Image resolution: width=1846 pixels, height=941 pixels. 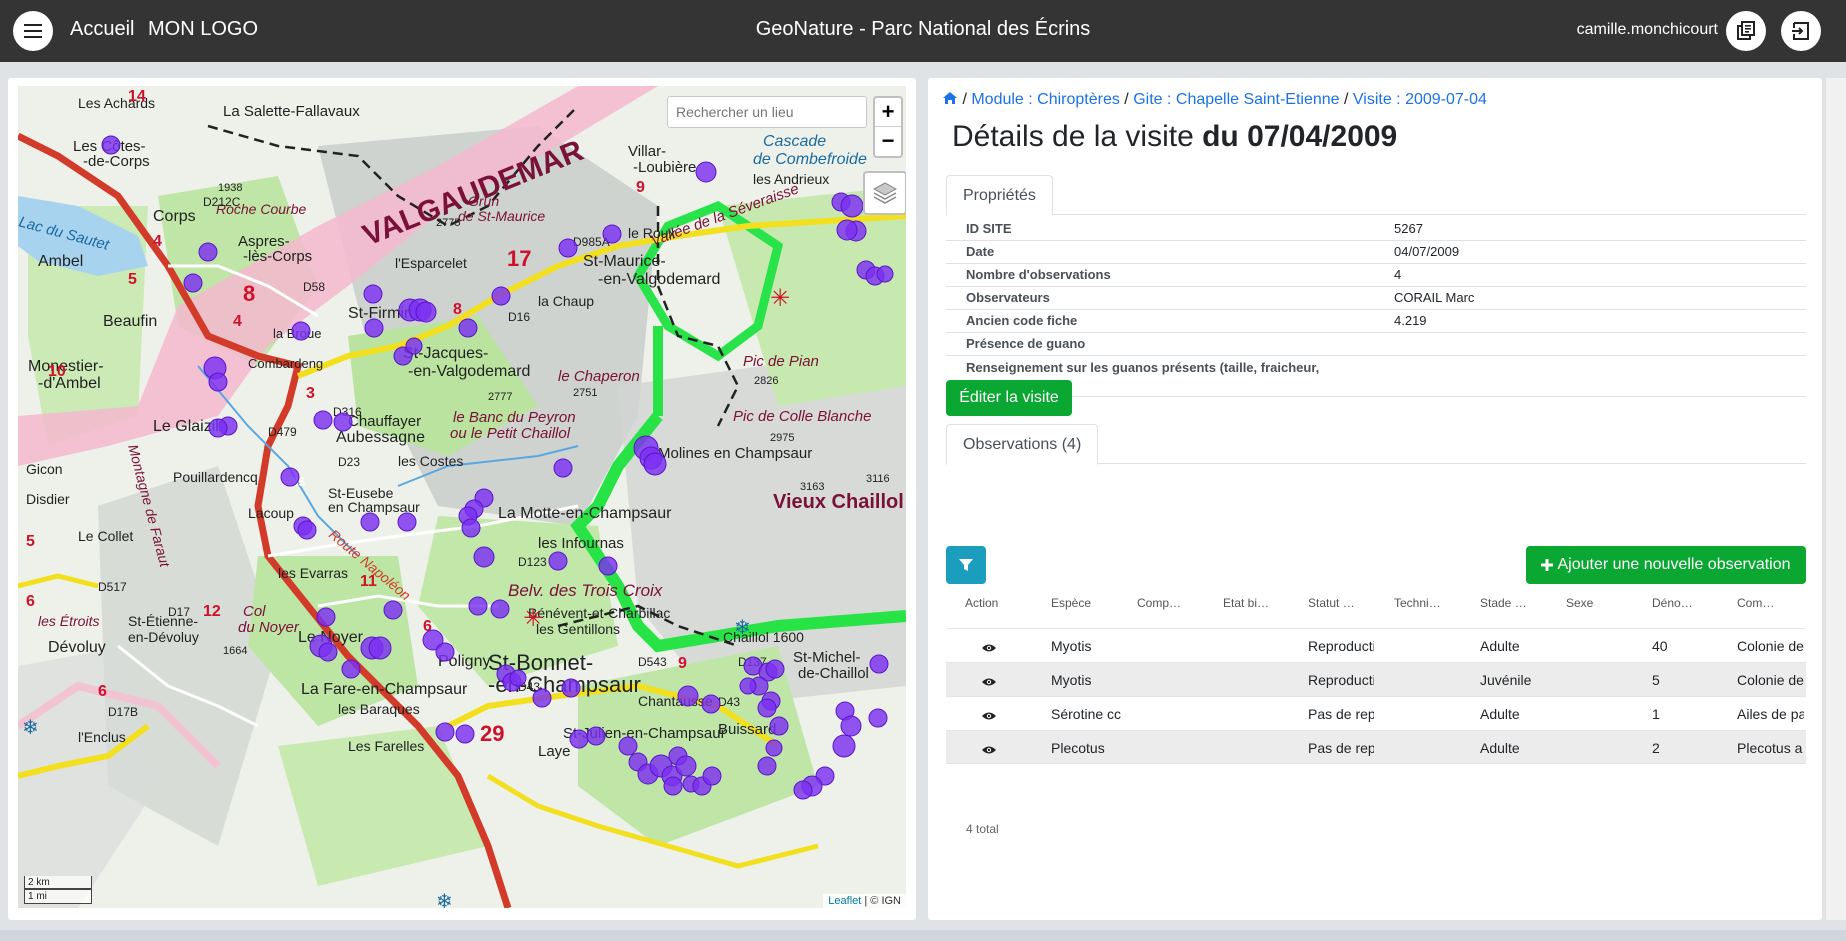 What do you see at coordinates (966, 565) in the screenshot?
I see `filter-button` at bounding box center [966, 565].